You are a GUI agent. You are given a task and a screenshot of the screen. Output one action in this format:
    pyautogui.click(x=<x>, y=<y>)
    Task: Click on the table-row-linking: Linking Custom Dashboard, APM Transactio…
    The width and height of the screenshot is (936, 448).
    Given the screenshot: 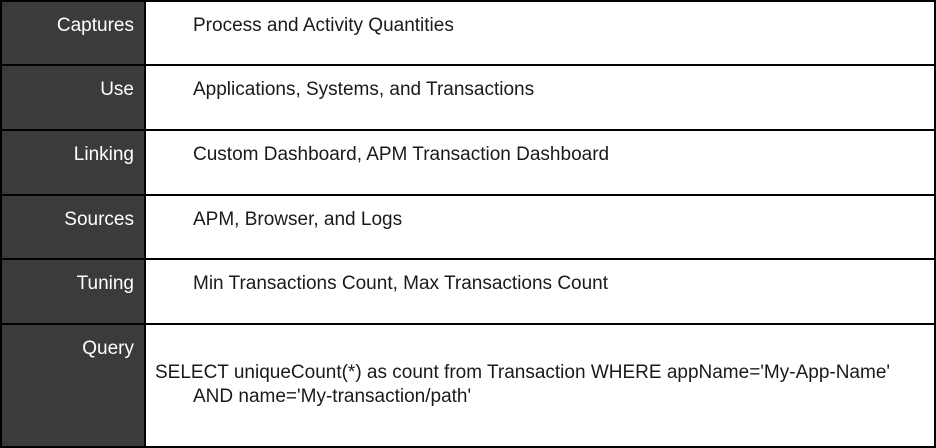 What is the action you would take?
    pyautogui.click(x=468, y=163)
    